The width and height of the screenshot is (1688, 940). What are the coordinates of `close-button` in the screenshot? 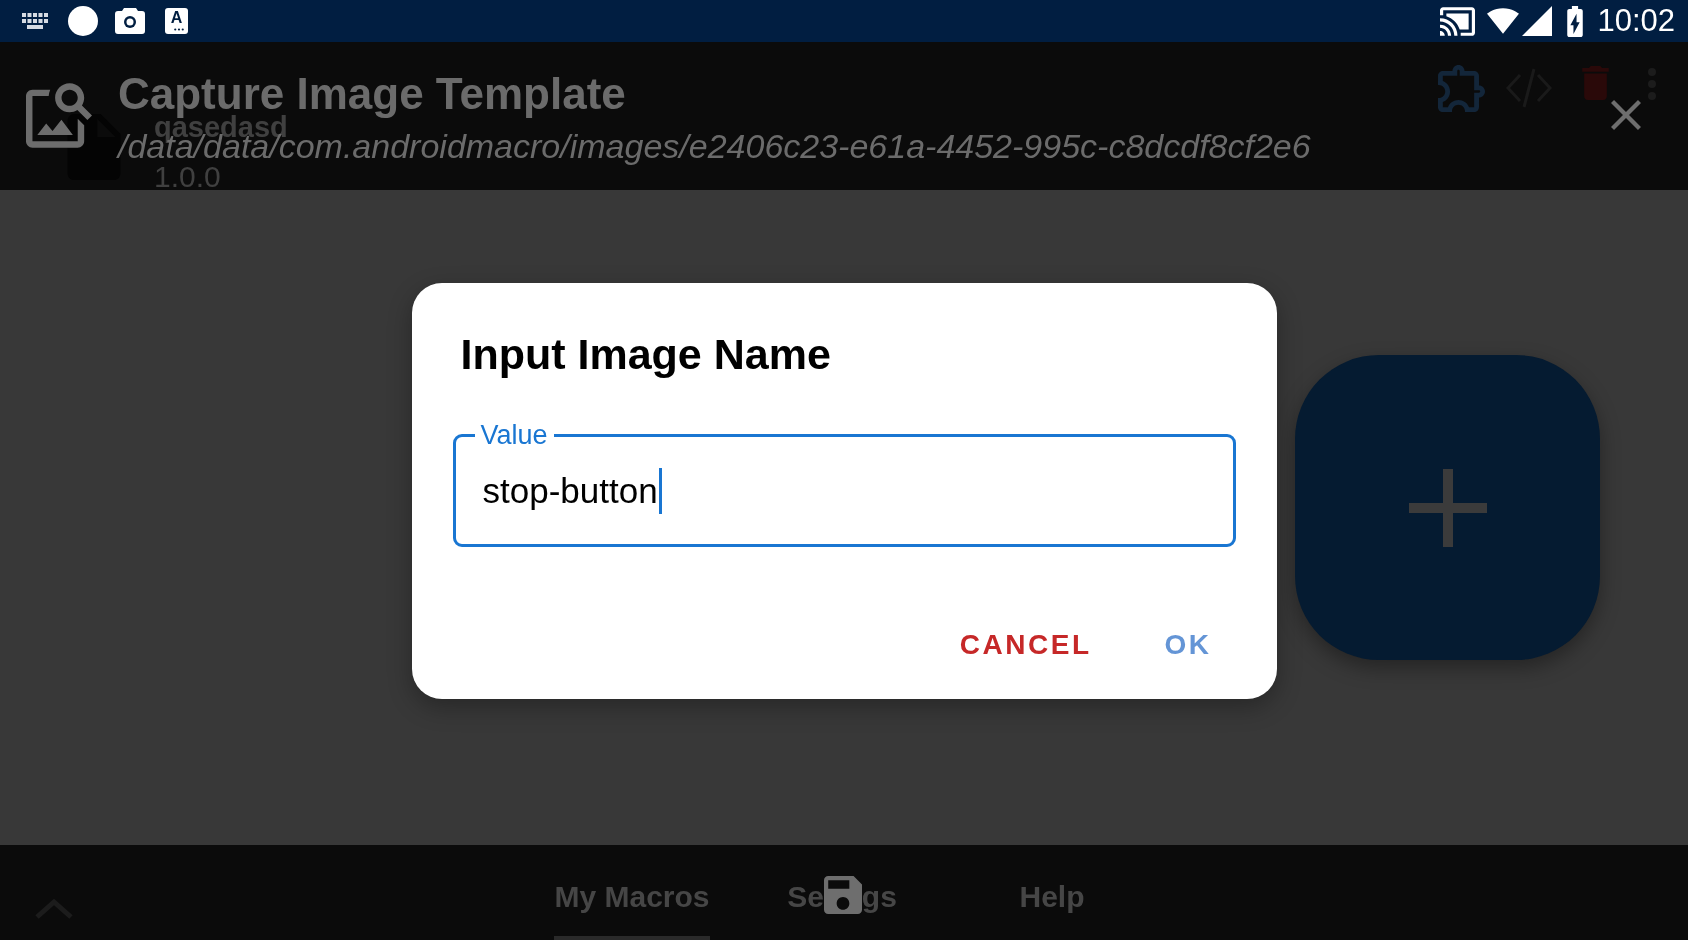 It's located at (1626, 115).